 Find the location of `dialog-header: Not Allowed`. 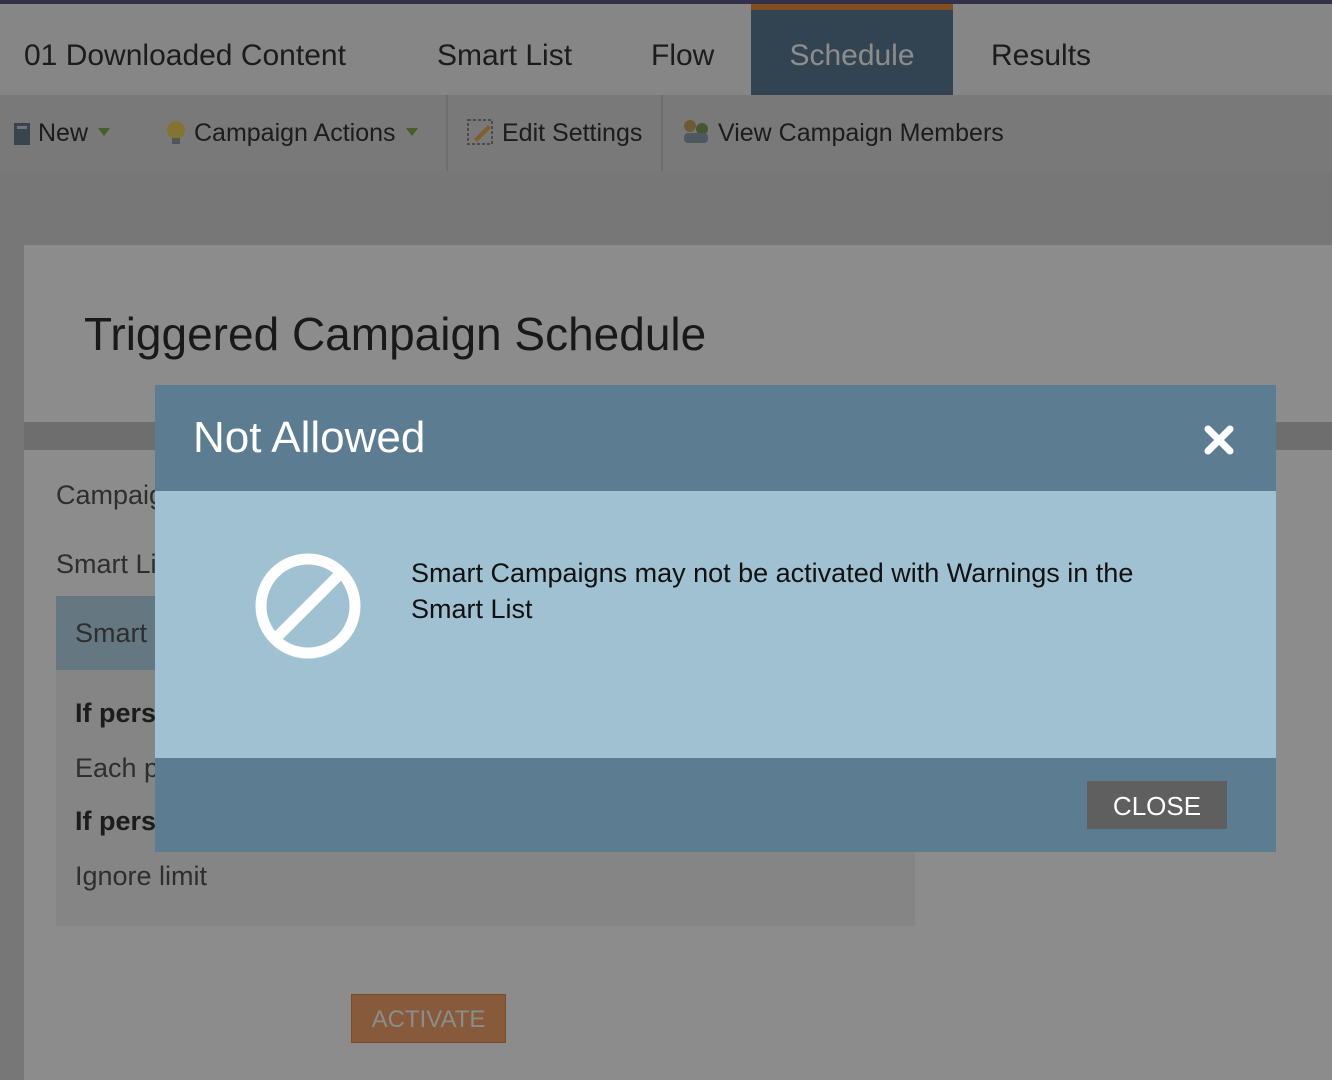

dialog-header: Not Allowed is located at coordinates (715, 438).